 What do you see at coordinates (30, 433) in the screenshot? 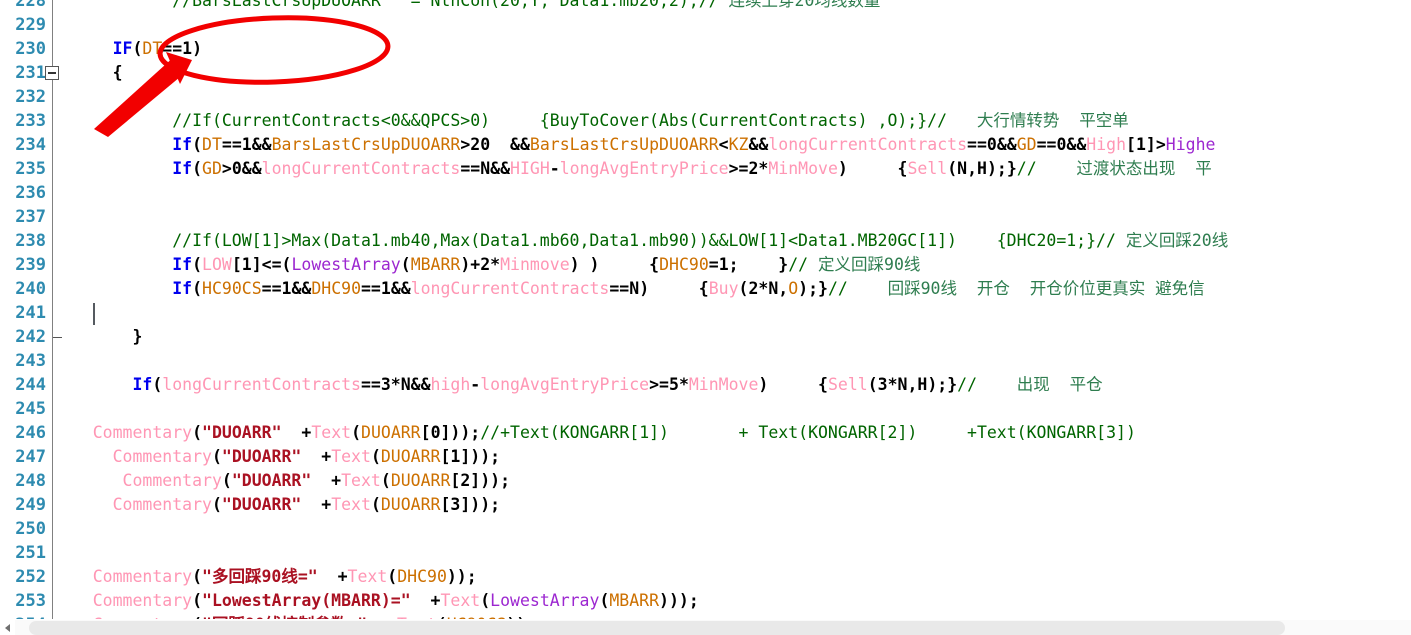
I see `line-number: 246` at bounding box center [30, 433].